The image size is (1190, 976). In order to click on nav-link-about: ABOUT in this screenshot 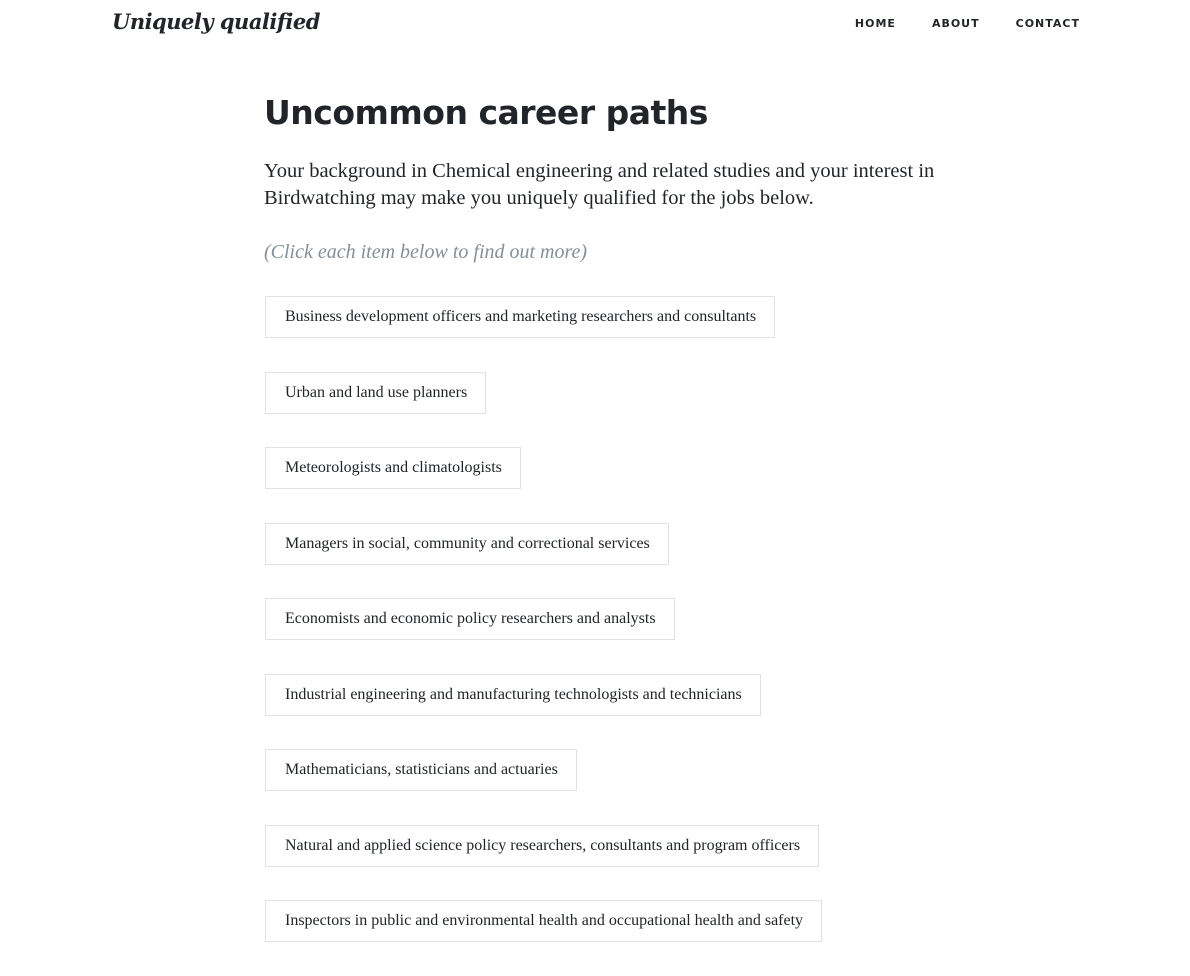, I will do `click(956, 23)`.